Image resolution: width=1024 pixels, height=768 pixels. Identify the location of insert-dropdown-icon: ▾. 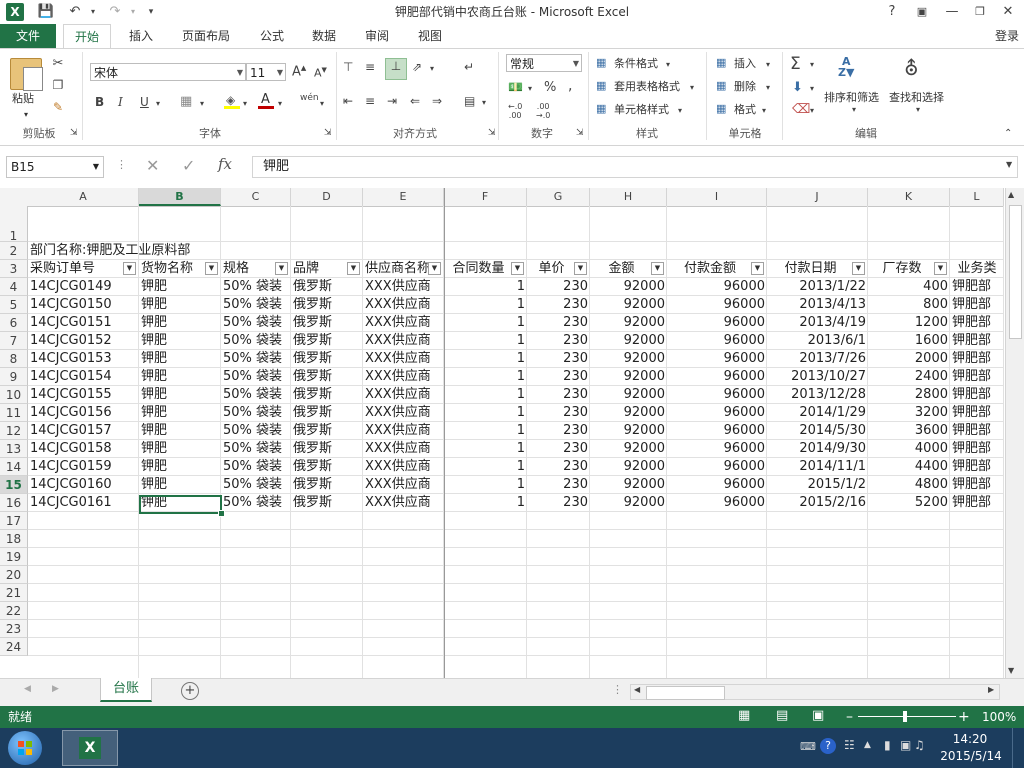
(768, 64).